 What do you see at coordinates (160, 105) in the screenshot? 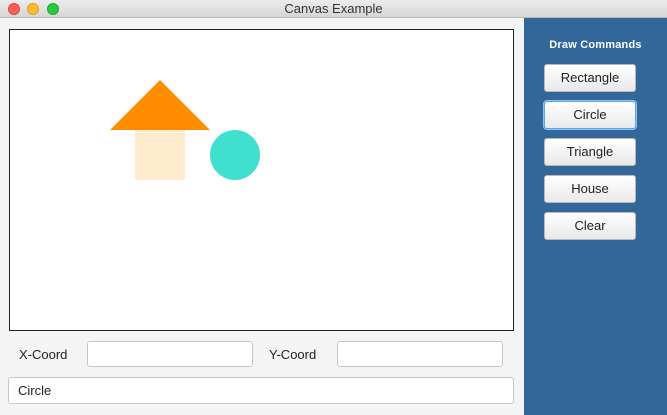
I see `house-roof-triangle` at bounding box center [160, 105].